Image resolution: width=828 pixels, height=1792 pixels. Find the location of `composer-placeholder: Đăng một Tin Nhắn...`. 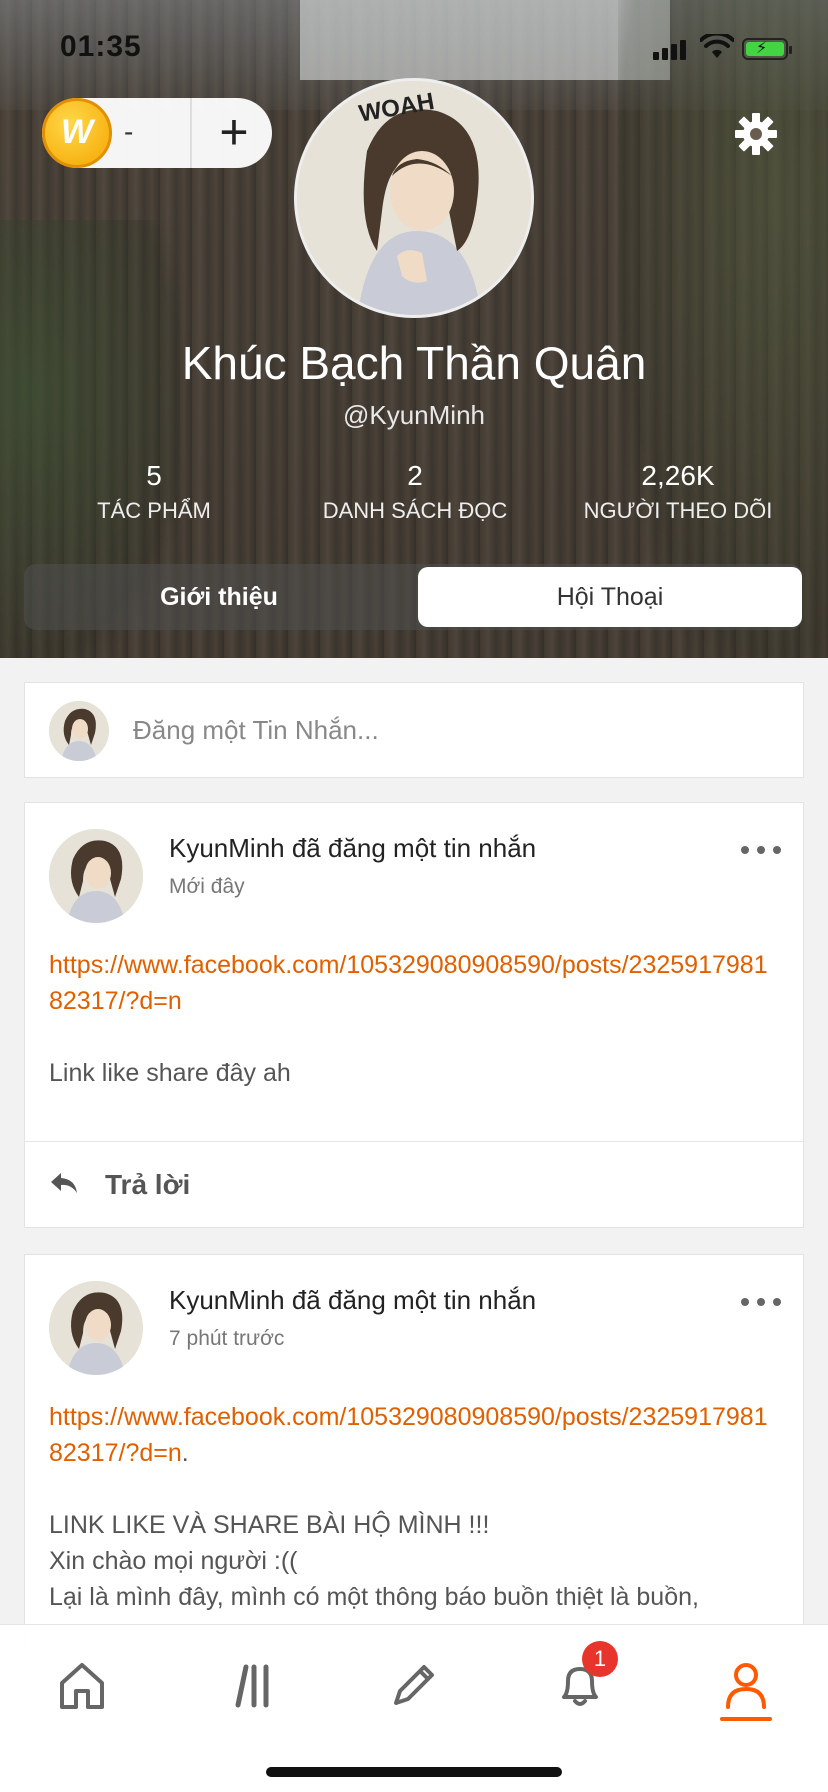

composer-placeholder: Đăng một Tin Nhắn... is located at coordinates (256, 730).